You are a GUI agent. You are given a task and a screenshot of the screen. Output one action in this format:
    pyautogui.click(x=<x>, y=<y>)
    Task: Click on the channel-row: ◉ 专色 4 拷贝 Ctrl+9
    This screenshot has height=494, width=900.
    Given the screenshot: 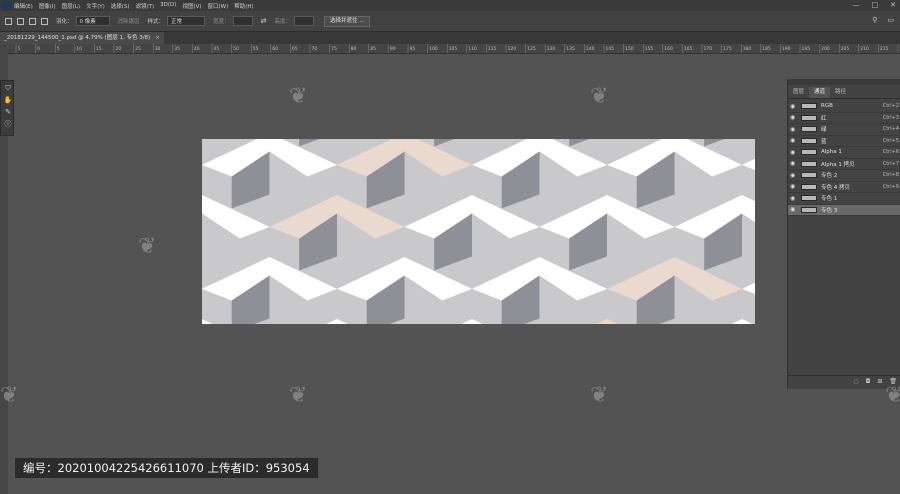 What is the action you would take?
    pyautogui.click(x=844, y=187)
    